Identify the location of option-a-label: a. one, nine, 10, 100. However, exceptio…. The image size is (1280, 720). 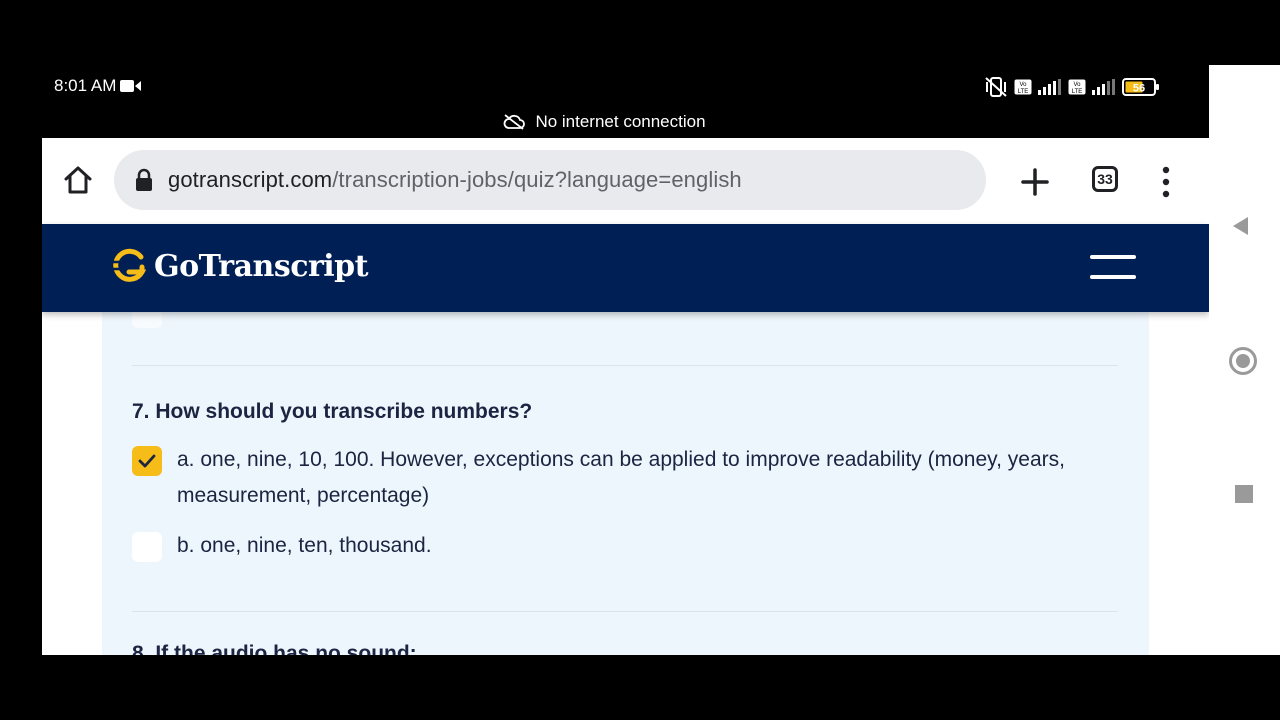
(652, 478).